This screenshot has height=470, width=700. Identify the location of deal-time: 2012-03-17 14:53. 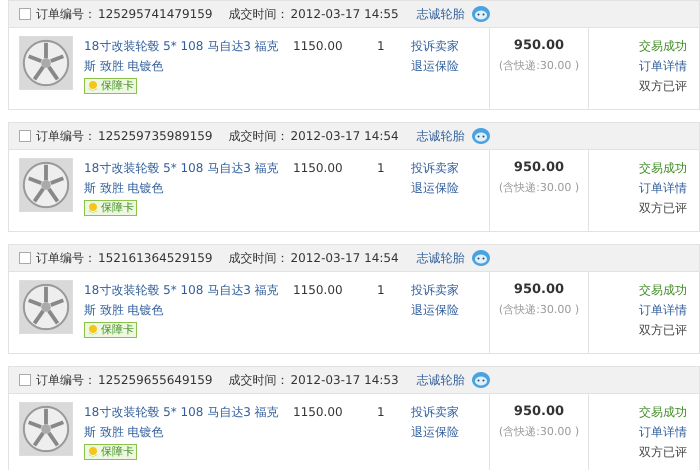
(344, 380).